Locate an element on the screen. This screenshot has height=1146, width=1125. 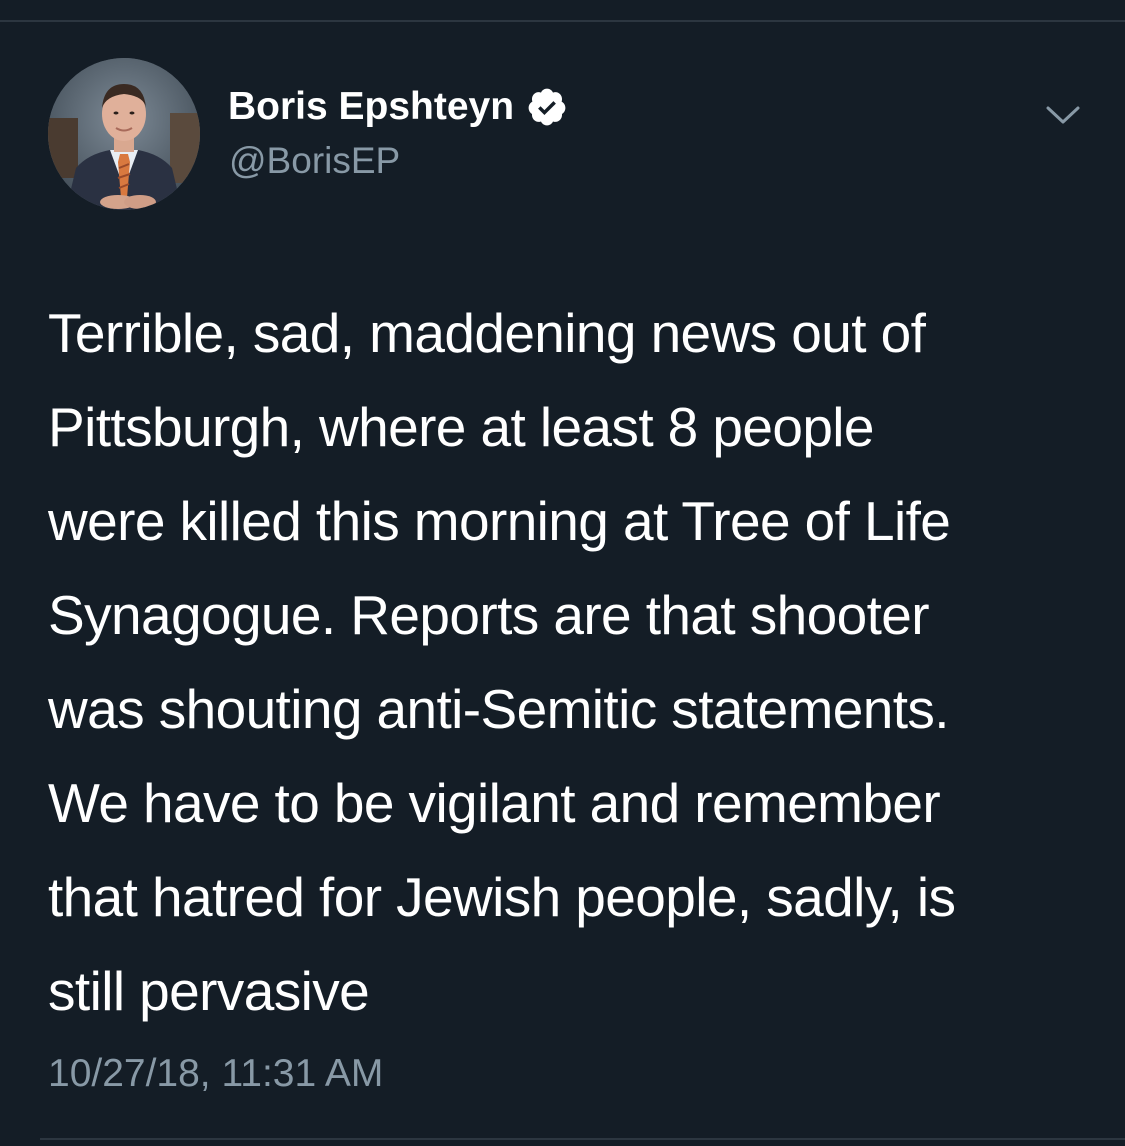
tweet-timestamp: 10/27/18, 11:31 AM is located at coordinates (215, 1074).